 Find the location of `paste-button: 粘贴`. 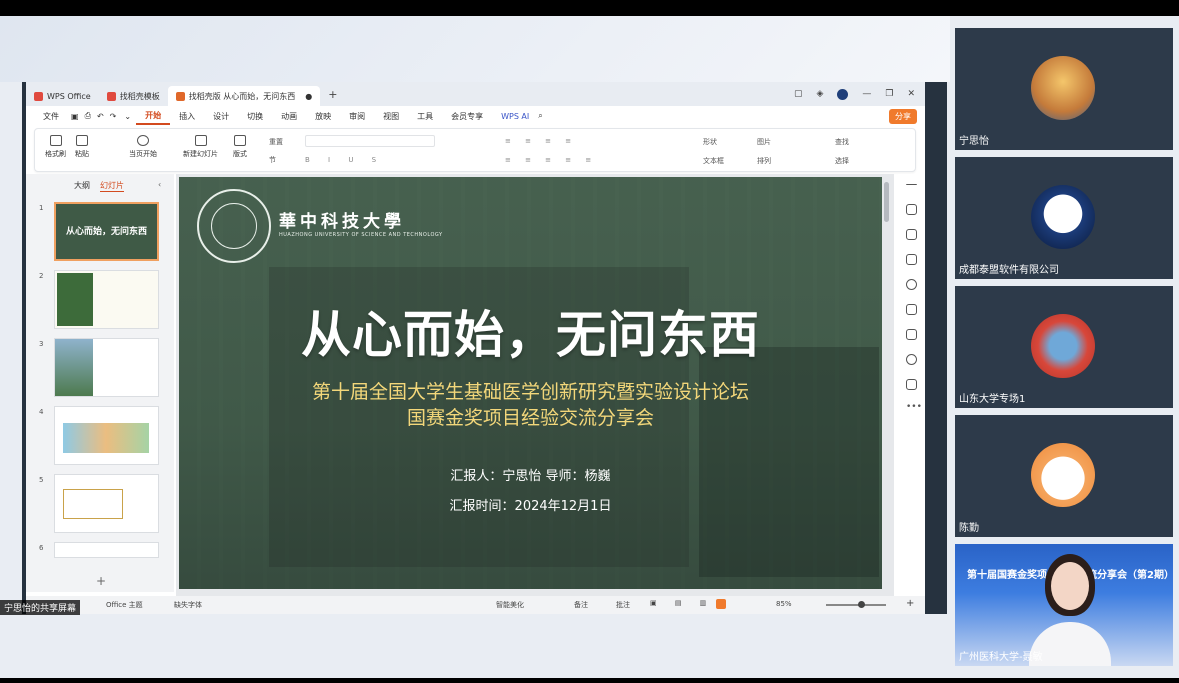

paste-button: 粘贴 is located at coordinates (82, 147).